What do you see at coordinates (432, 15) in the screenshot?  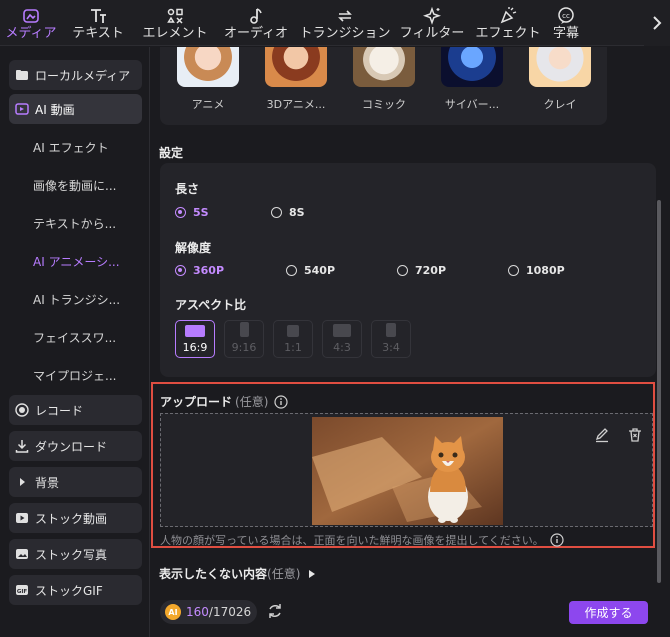 I see `filter-icon` at bounding box center [432, 15].